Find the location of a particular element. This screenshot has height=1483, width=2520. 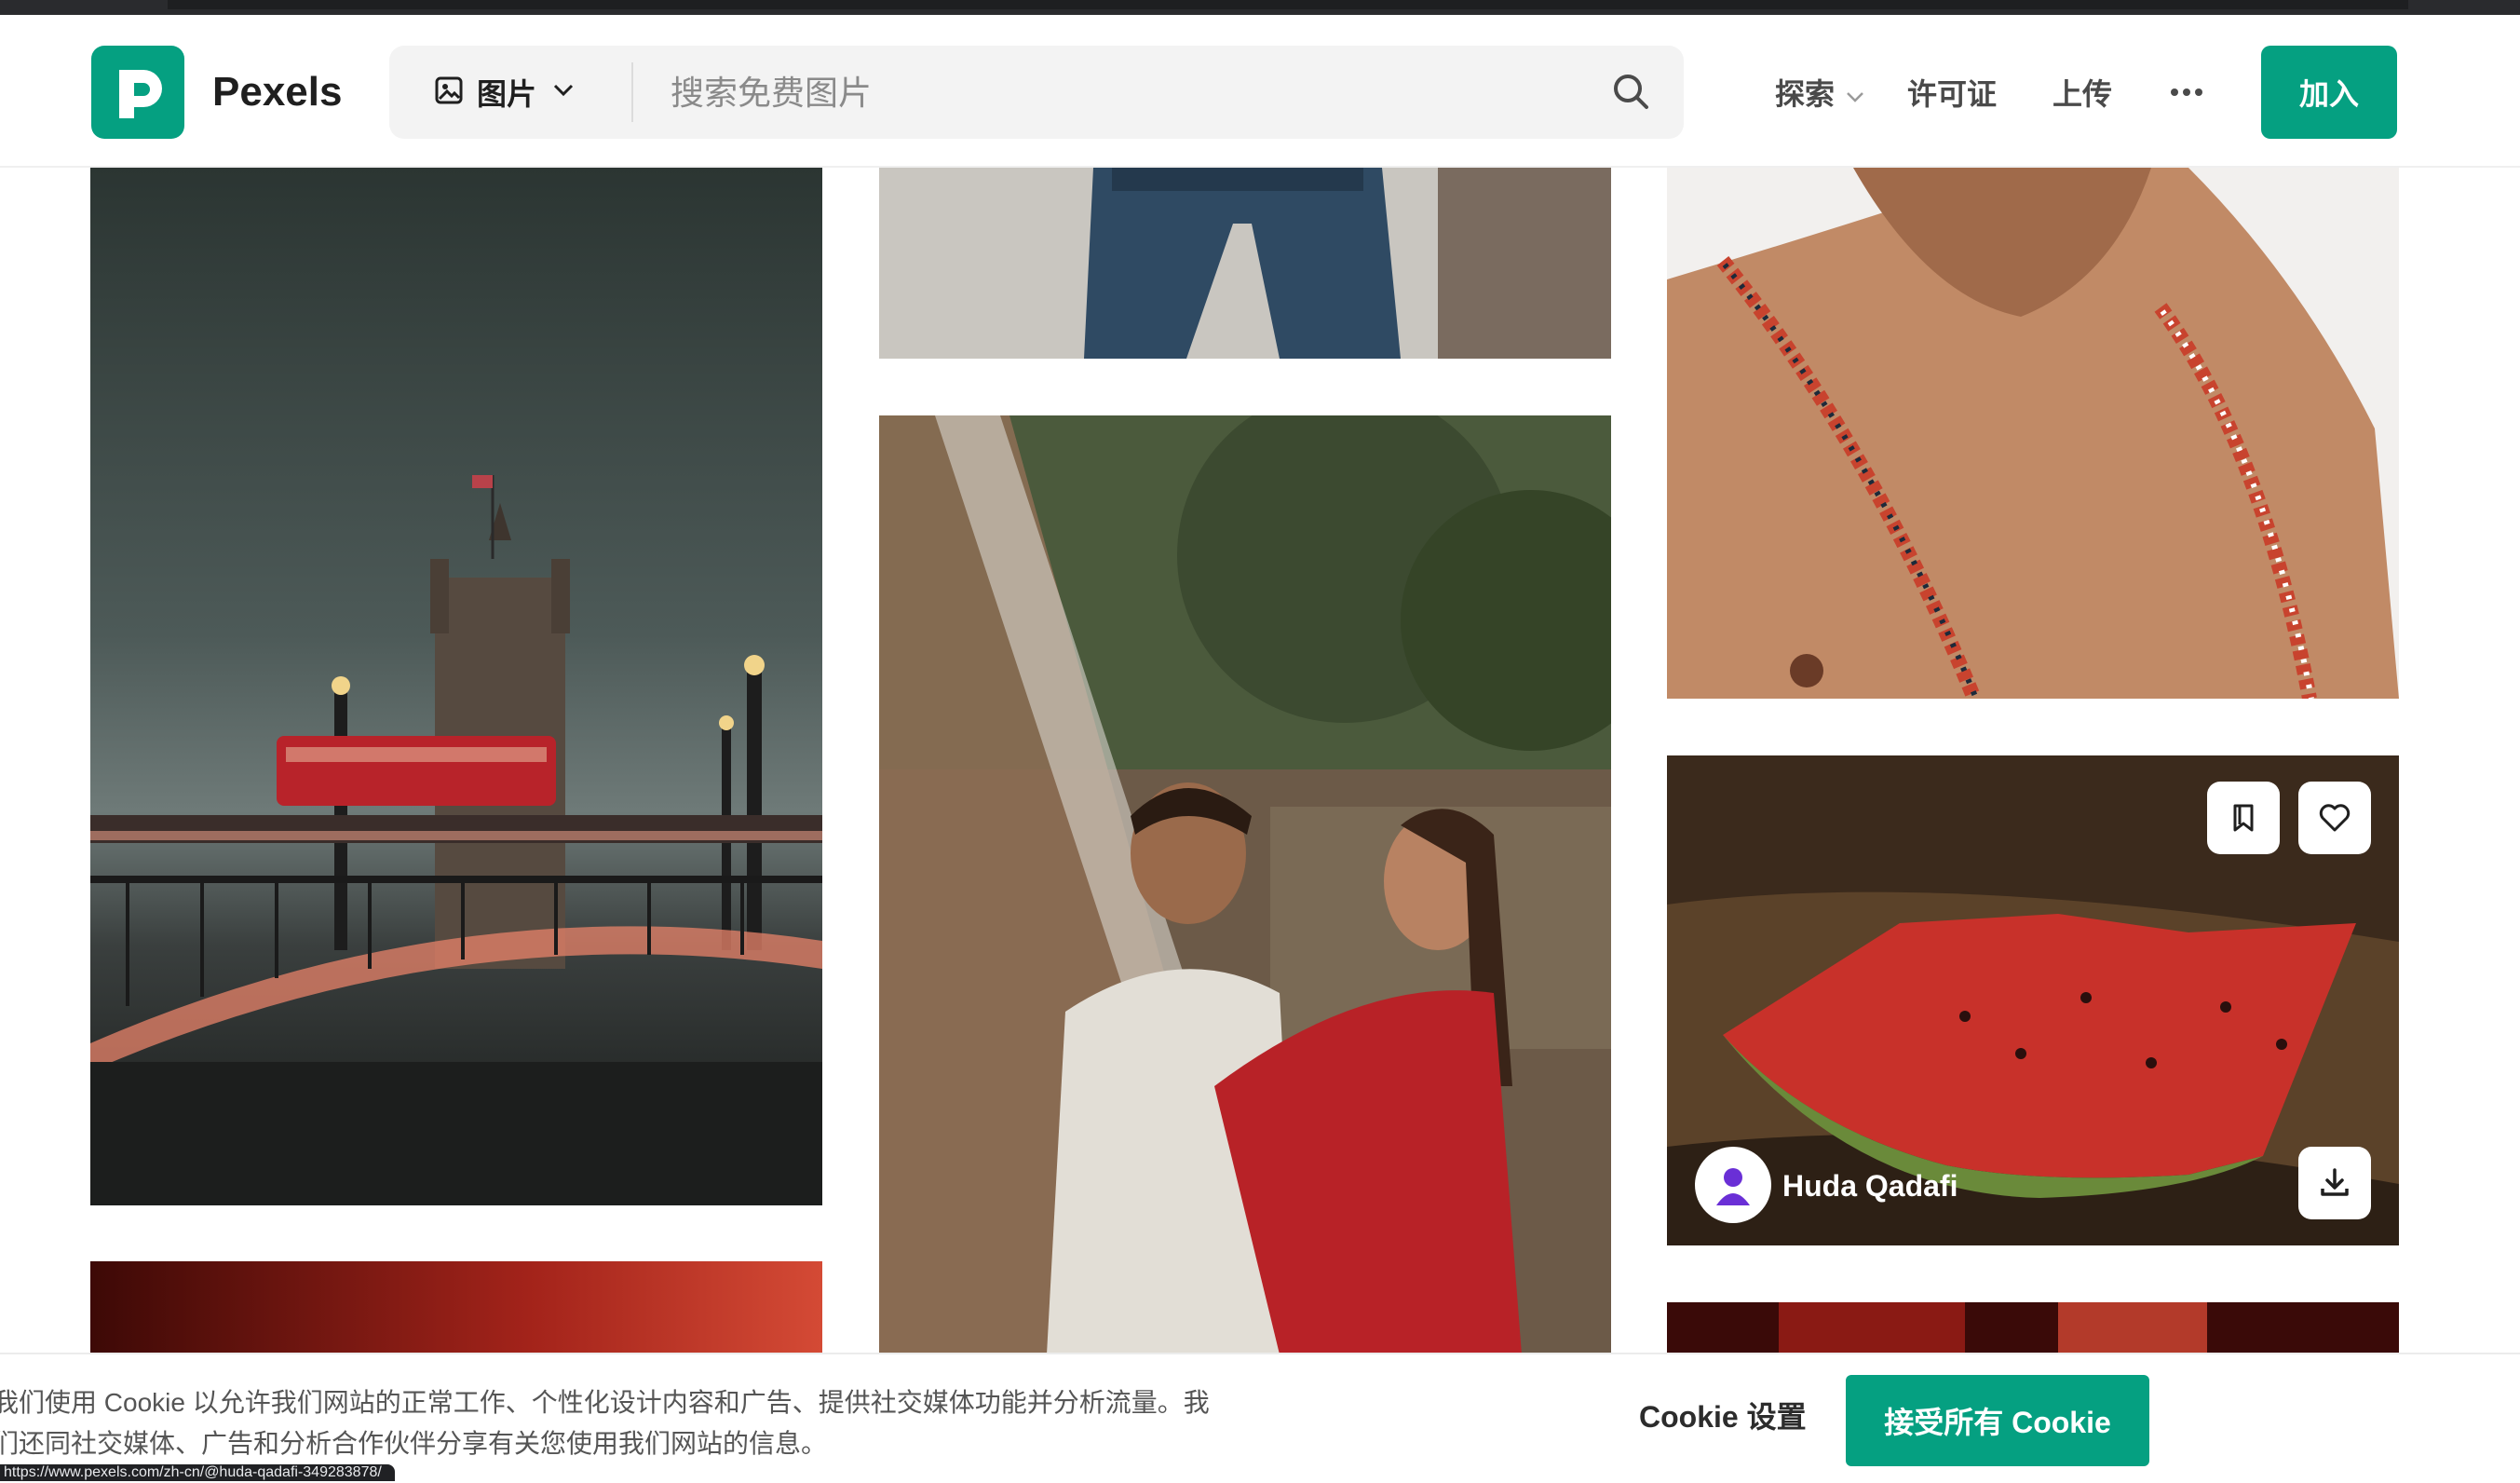

nav-explore: 探索 is located at coordinates (1819, 92).